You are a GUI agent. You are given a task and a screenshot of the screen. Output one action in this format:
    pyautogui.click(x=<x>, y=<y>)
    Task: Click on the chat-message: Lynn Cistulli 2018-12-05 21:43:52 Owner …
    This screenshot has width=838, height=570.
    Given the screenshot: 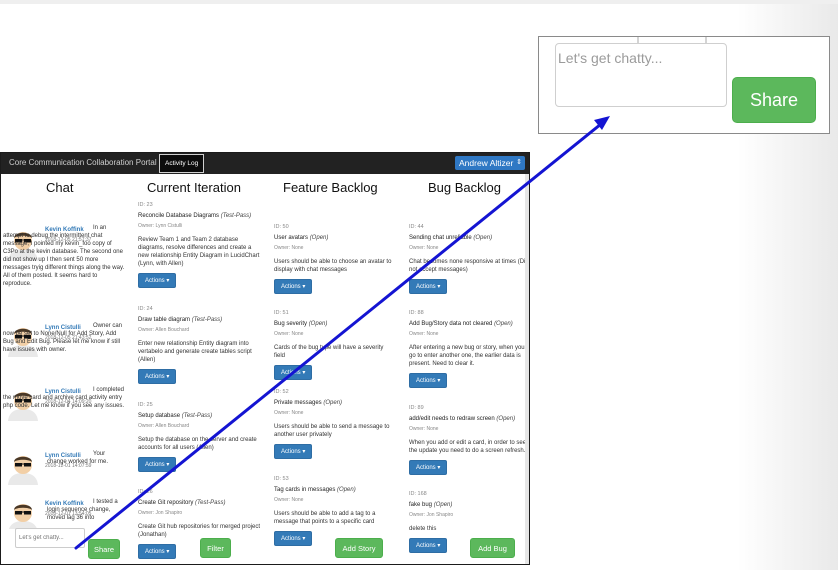 What is the action you would take?
    pyautogui.click(x=63, y=349)
    